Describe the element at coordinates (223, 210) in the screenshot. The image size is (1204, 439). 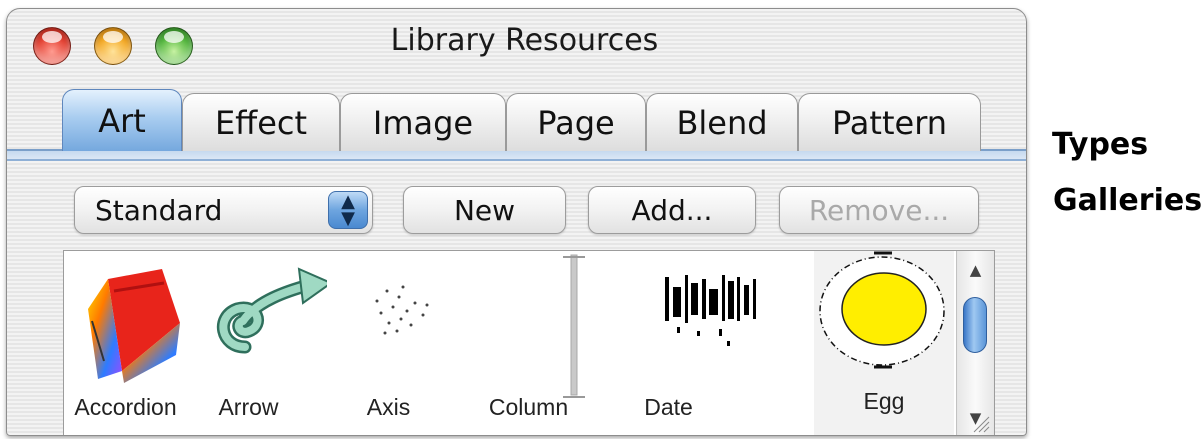
I see `gallery-select: Standard ▲ ▼` at that location.